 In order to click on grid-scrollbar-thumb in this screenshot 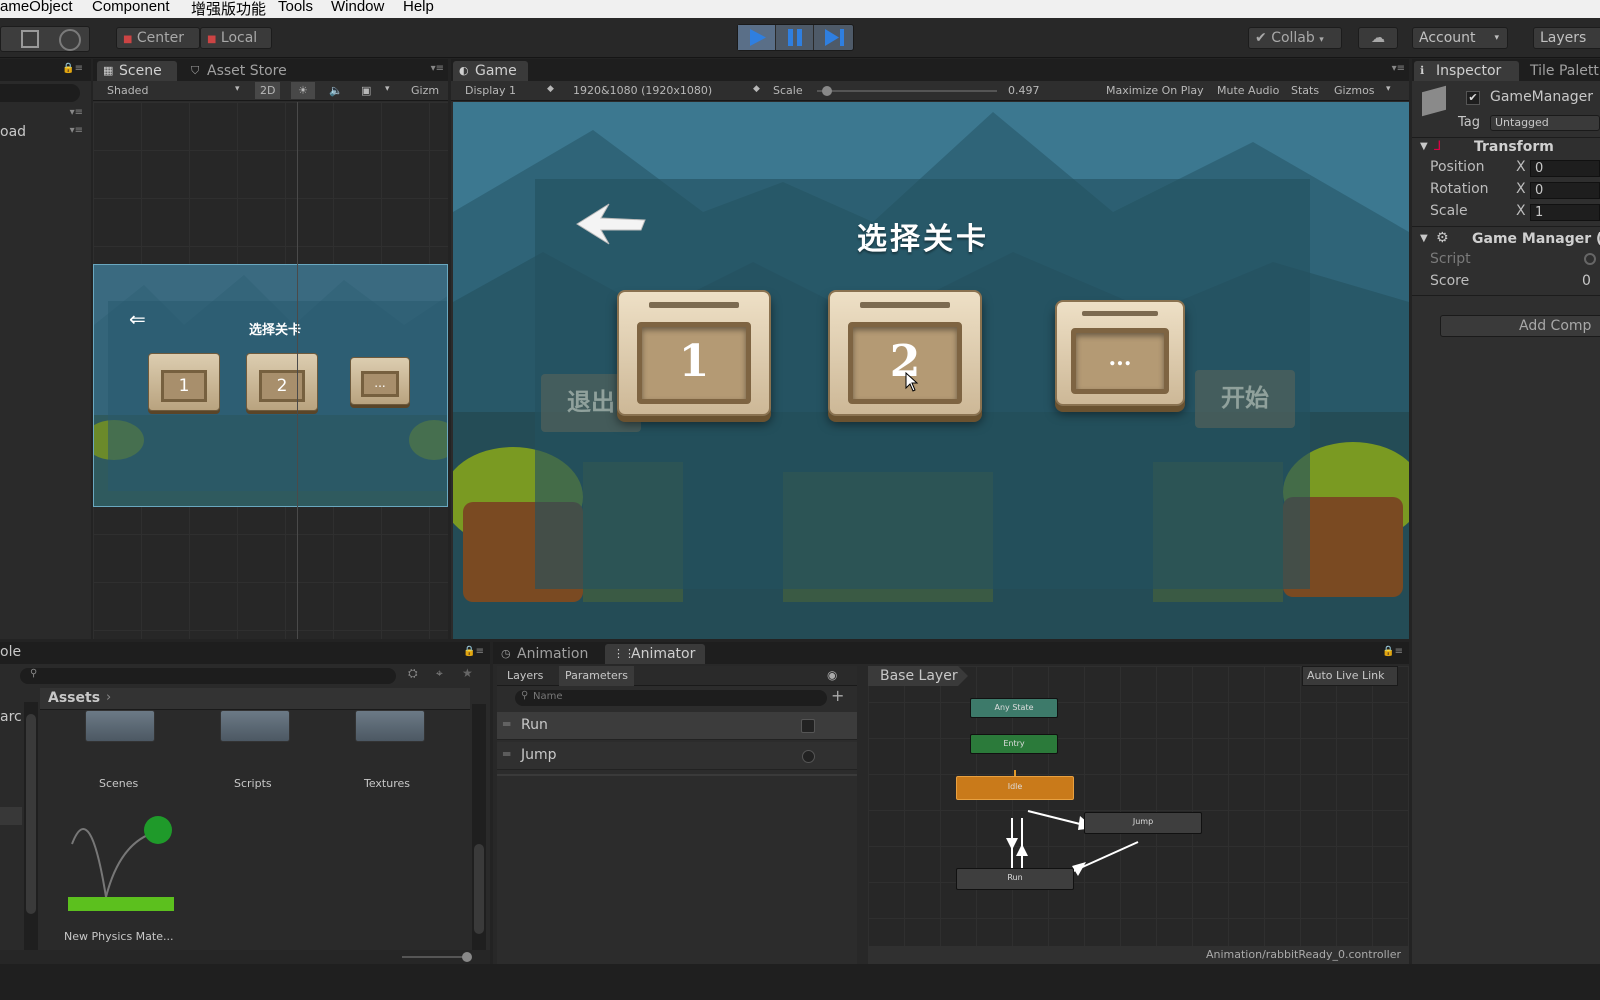, I will do `click(479, 889)`.